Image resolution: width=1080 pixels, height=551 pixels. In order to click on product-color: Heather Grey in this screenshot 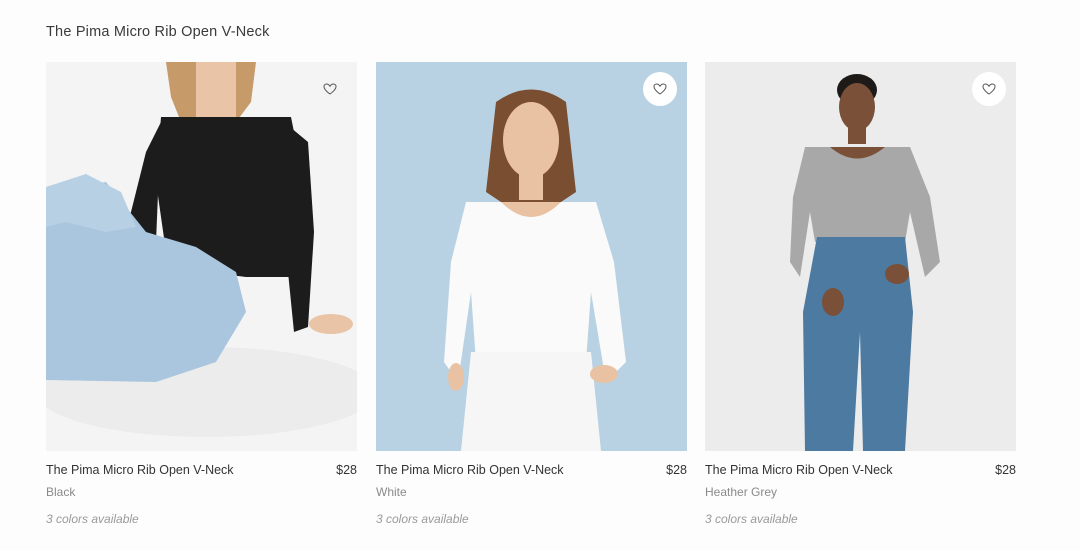, I will do `click(741, 492)`.